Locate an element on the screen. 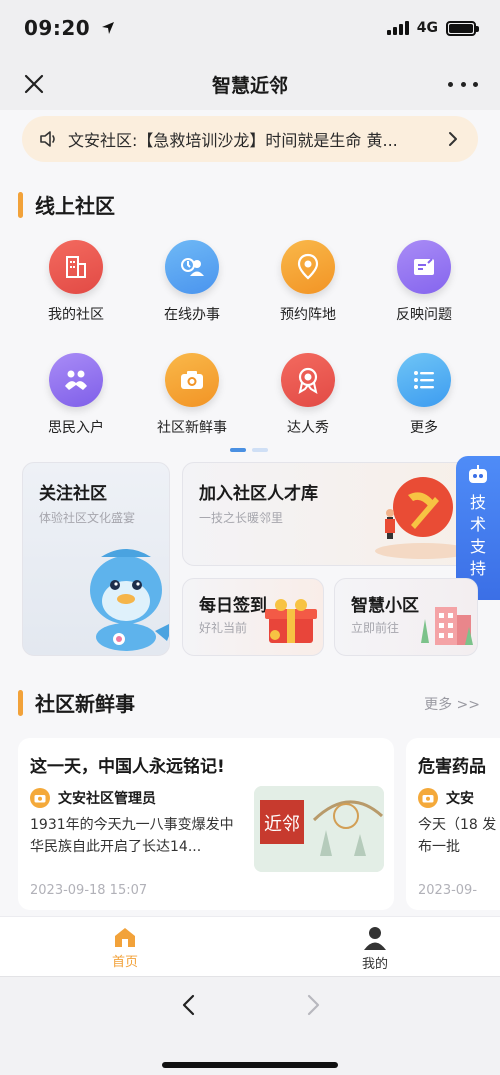 The image size is (500, 1075). nav-bar: 智慧近邻 is located at coordinates (250, 84).